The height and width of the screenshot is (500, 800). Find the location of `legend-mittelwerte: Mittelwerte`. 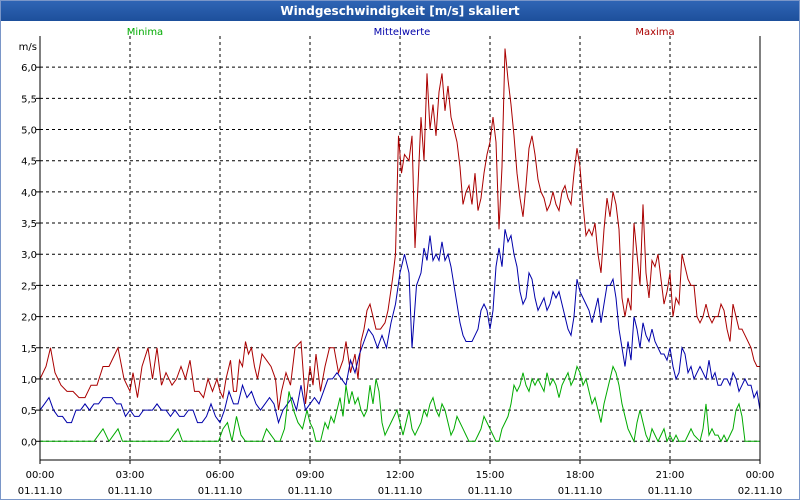

legend-mittelwerte: Mittelwerte is located at coordinates (402, 32).